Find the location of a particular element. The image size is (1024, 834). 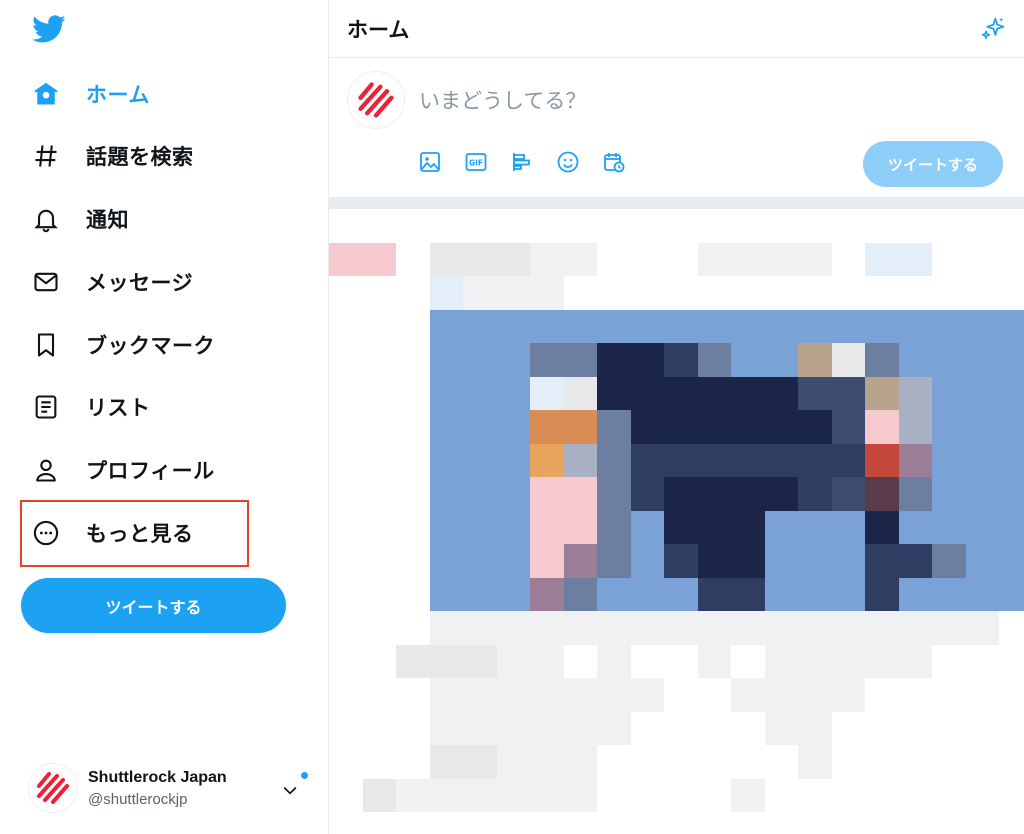

nav-item-notifications: 通知 is located at coordinates (74, 219).